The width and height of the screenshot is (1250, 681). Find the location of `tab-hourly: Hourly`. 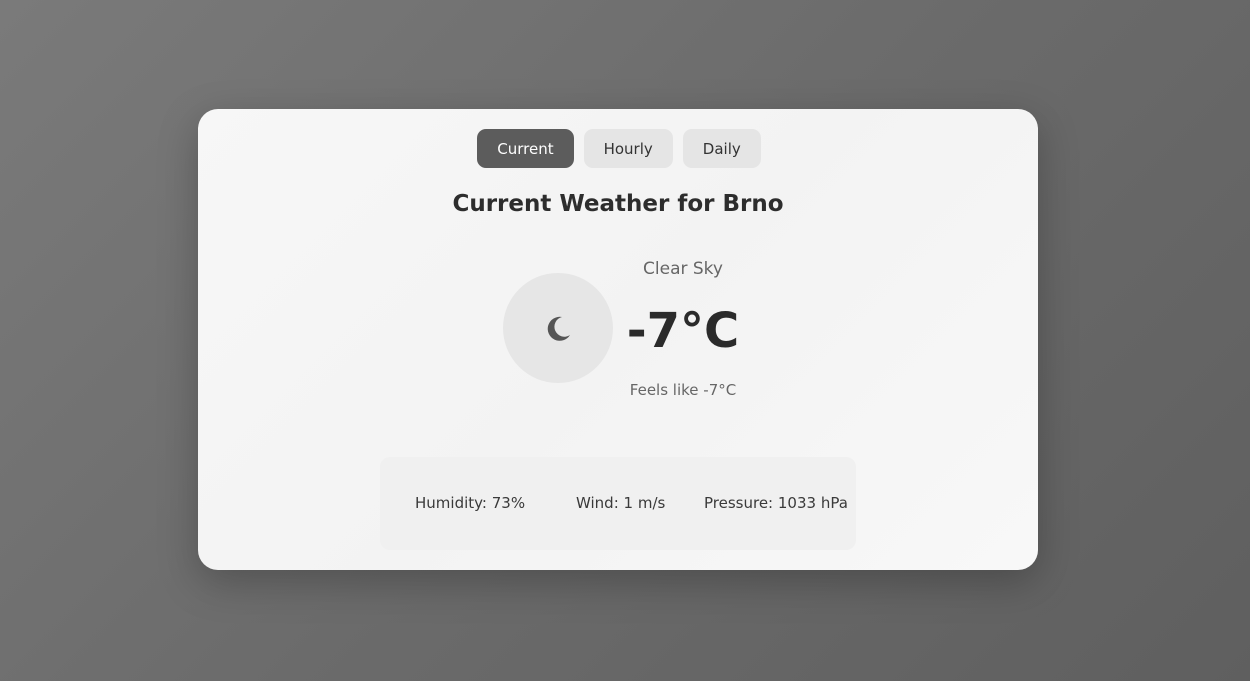

tab-hourly: Hourly is located at coordinates (628, 148).